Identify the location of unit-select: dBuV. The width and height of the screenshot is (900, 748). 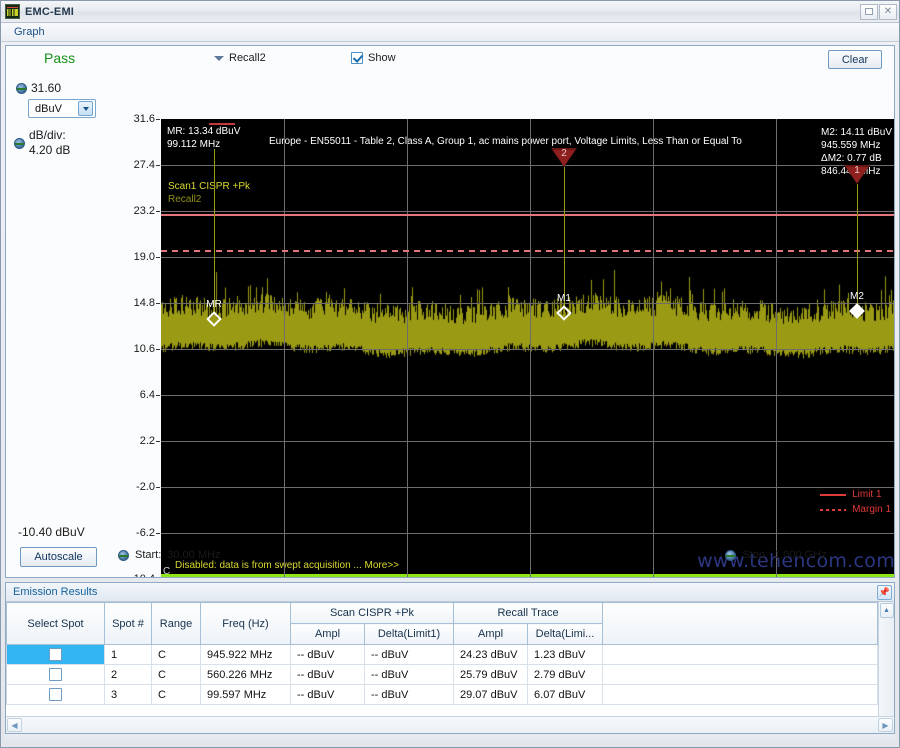
(62, 108).